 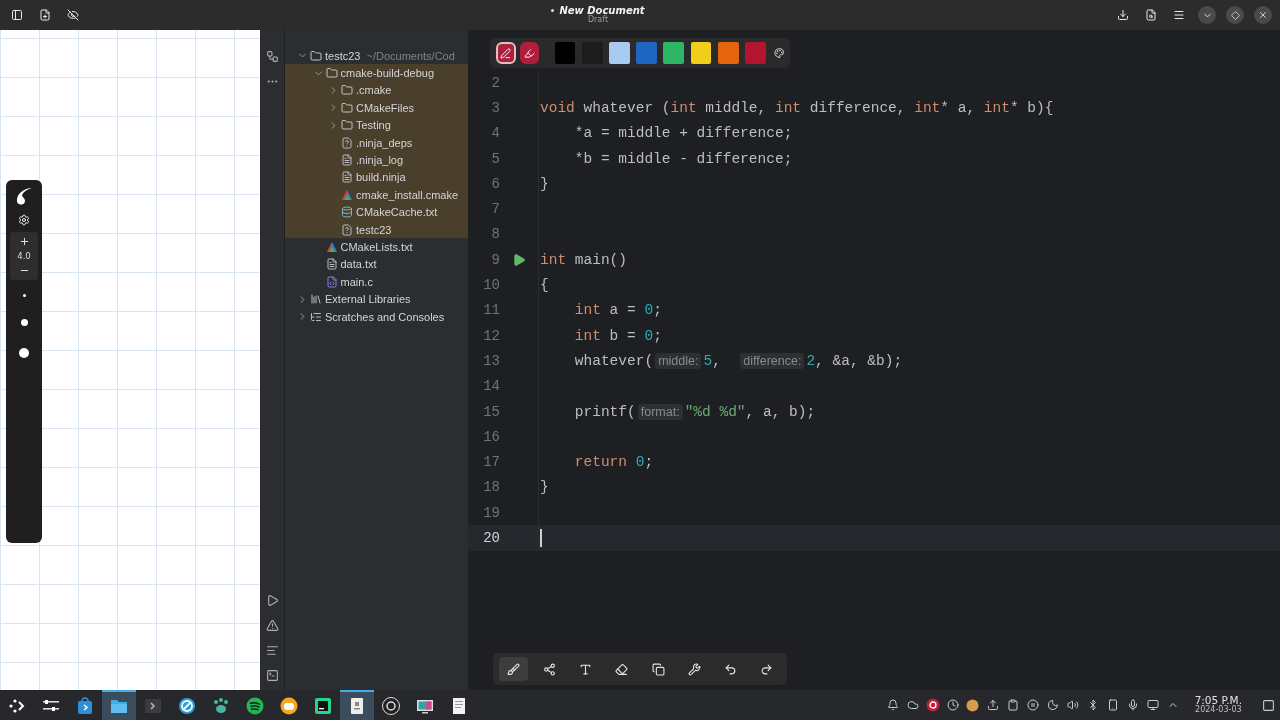 I want to click on settings-button, so click(x=24, y=220).